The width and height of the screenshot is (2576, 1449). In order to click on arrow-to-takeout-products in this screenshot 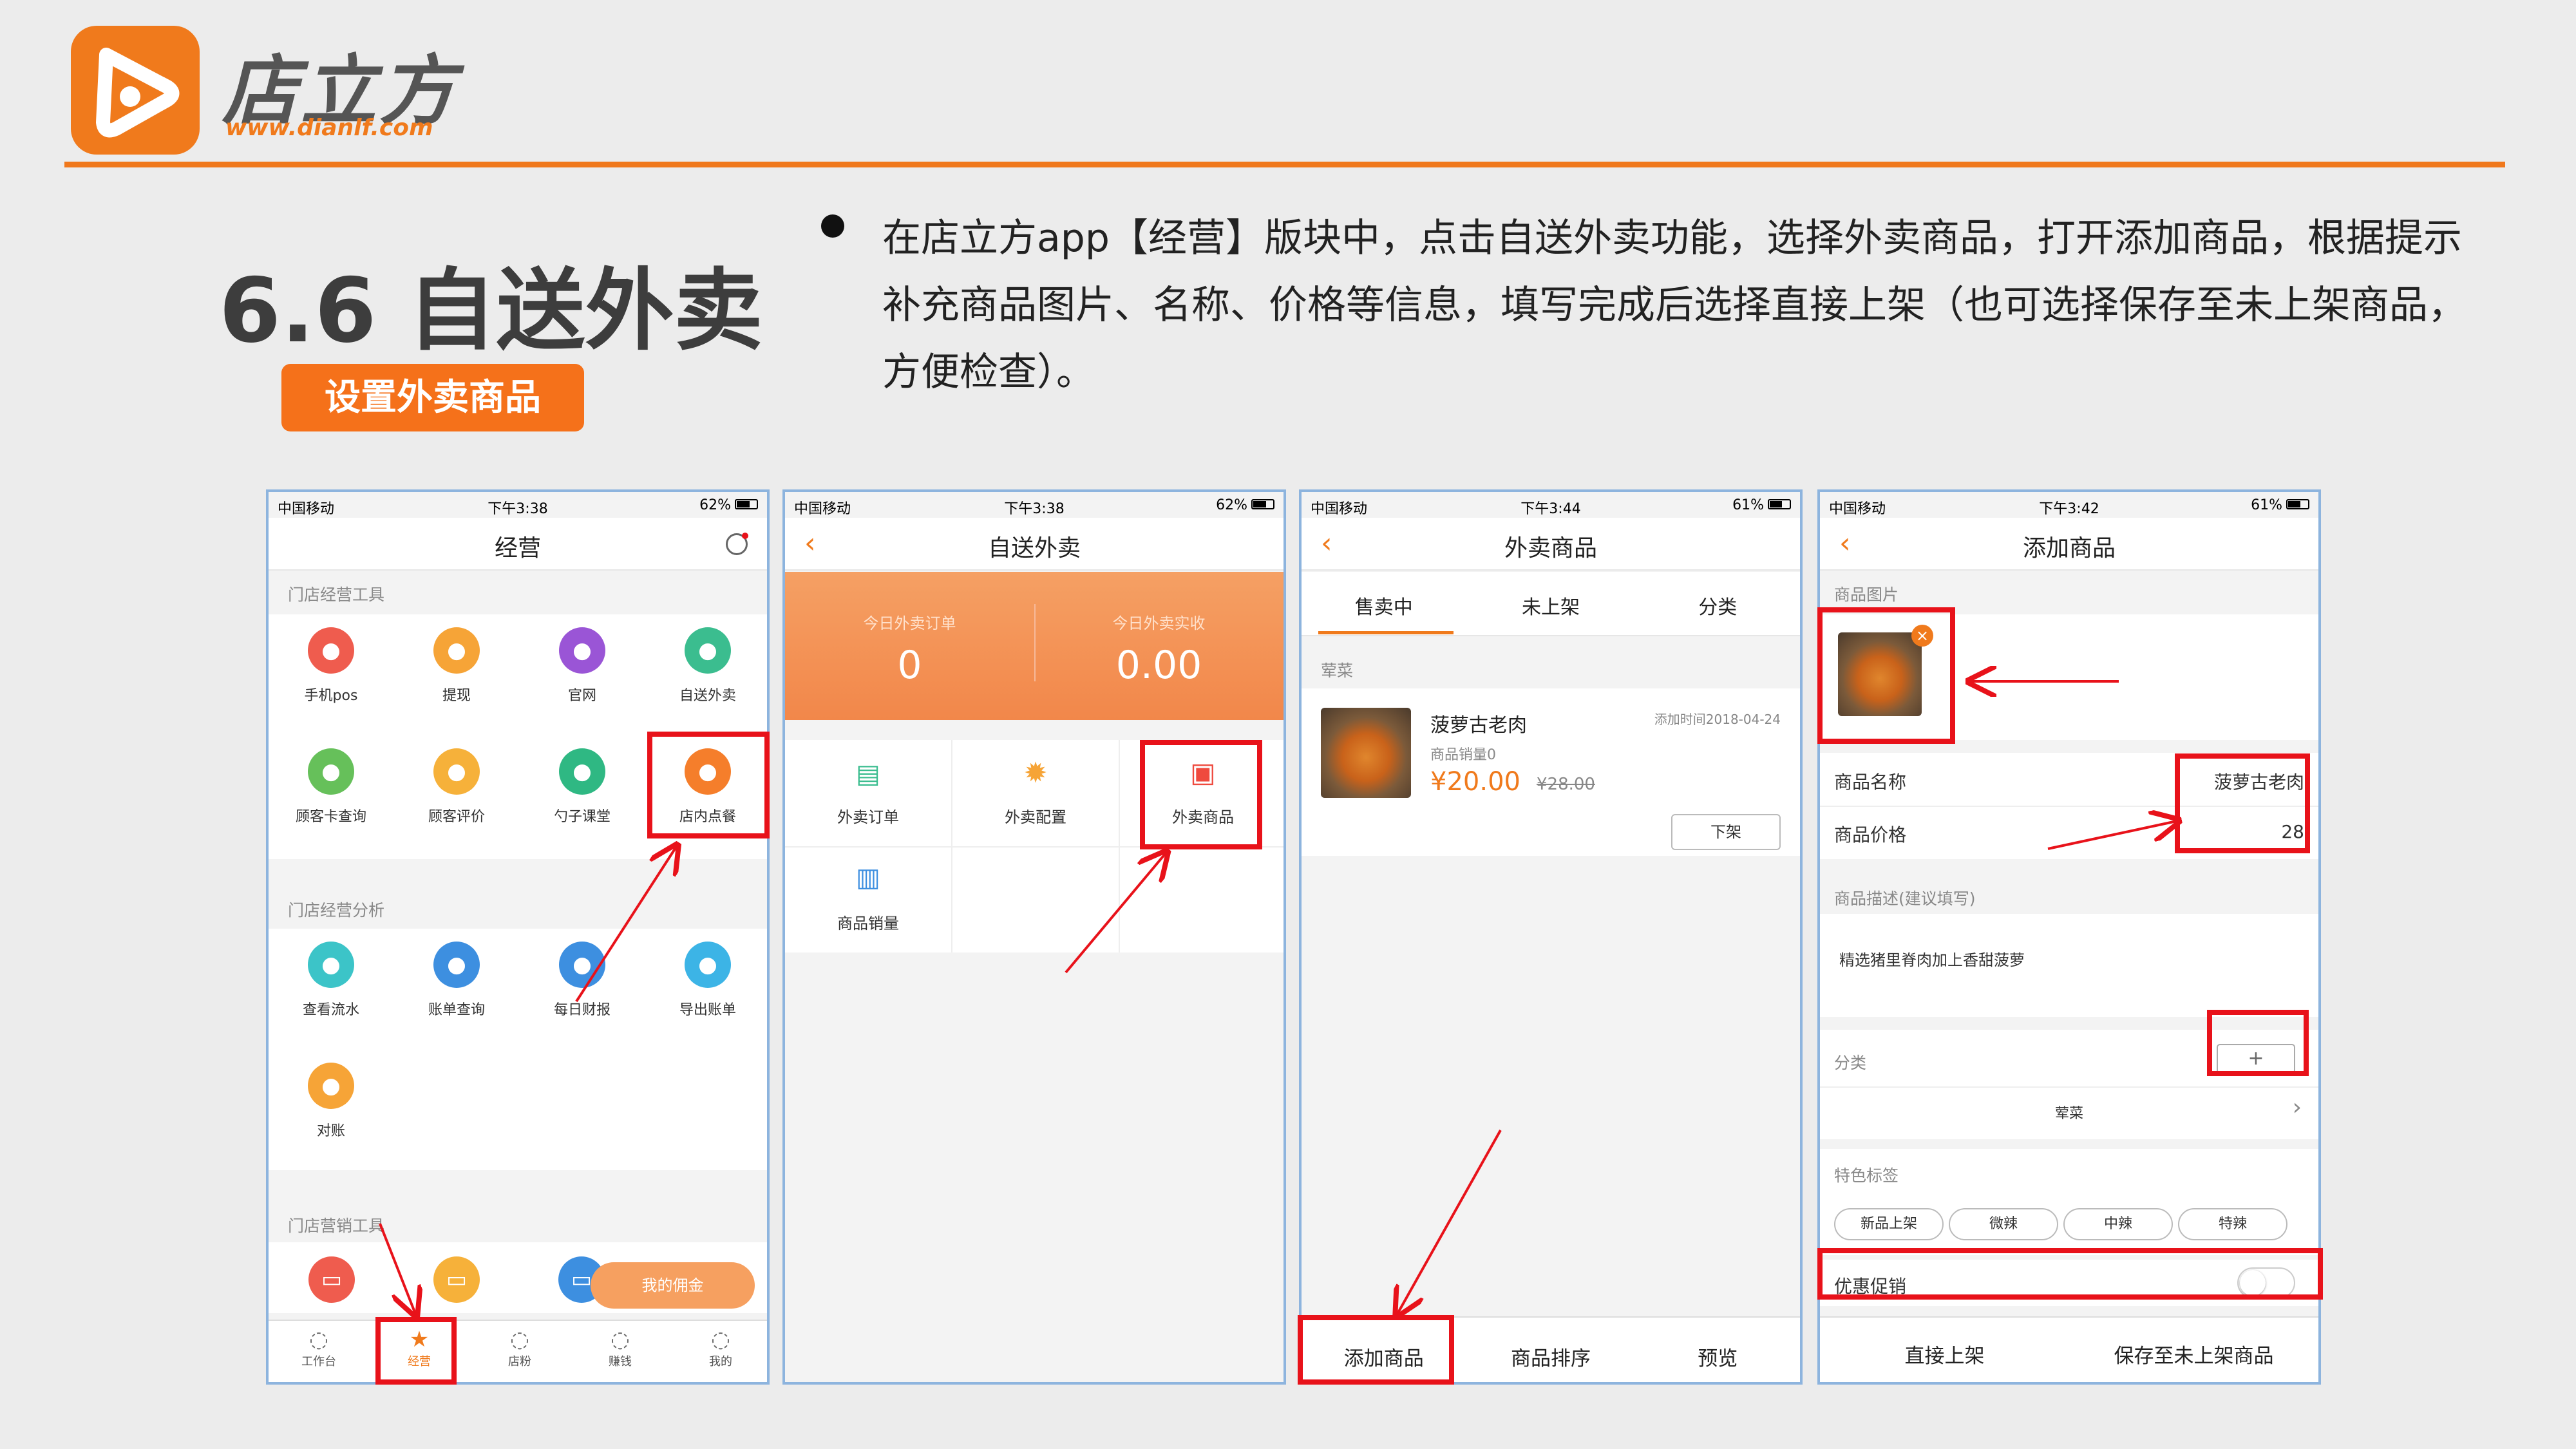, I will do `click(1115, 913)`.